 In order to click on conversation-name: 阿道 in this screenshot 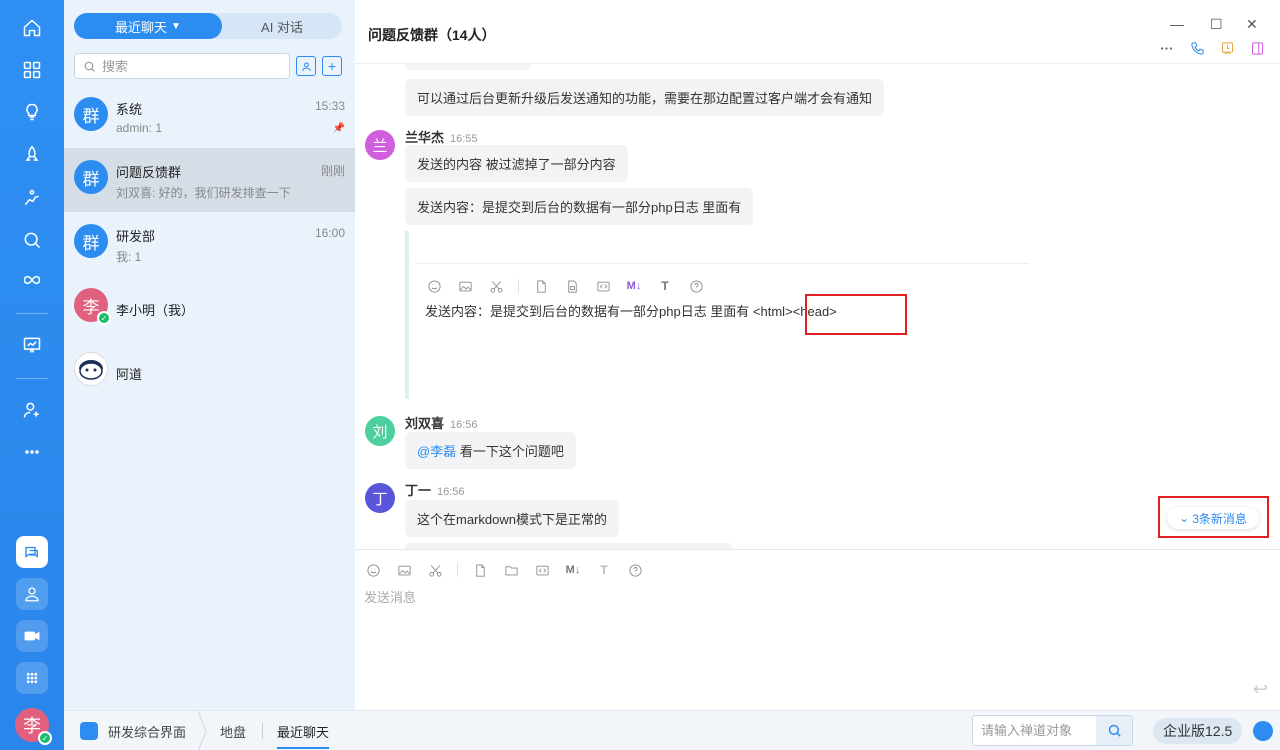, I will do `click(129, 374)`.